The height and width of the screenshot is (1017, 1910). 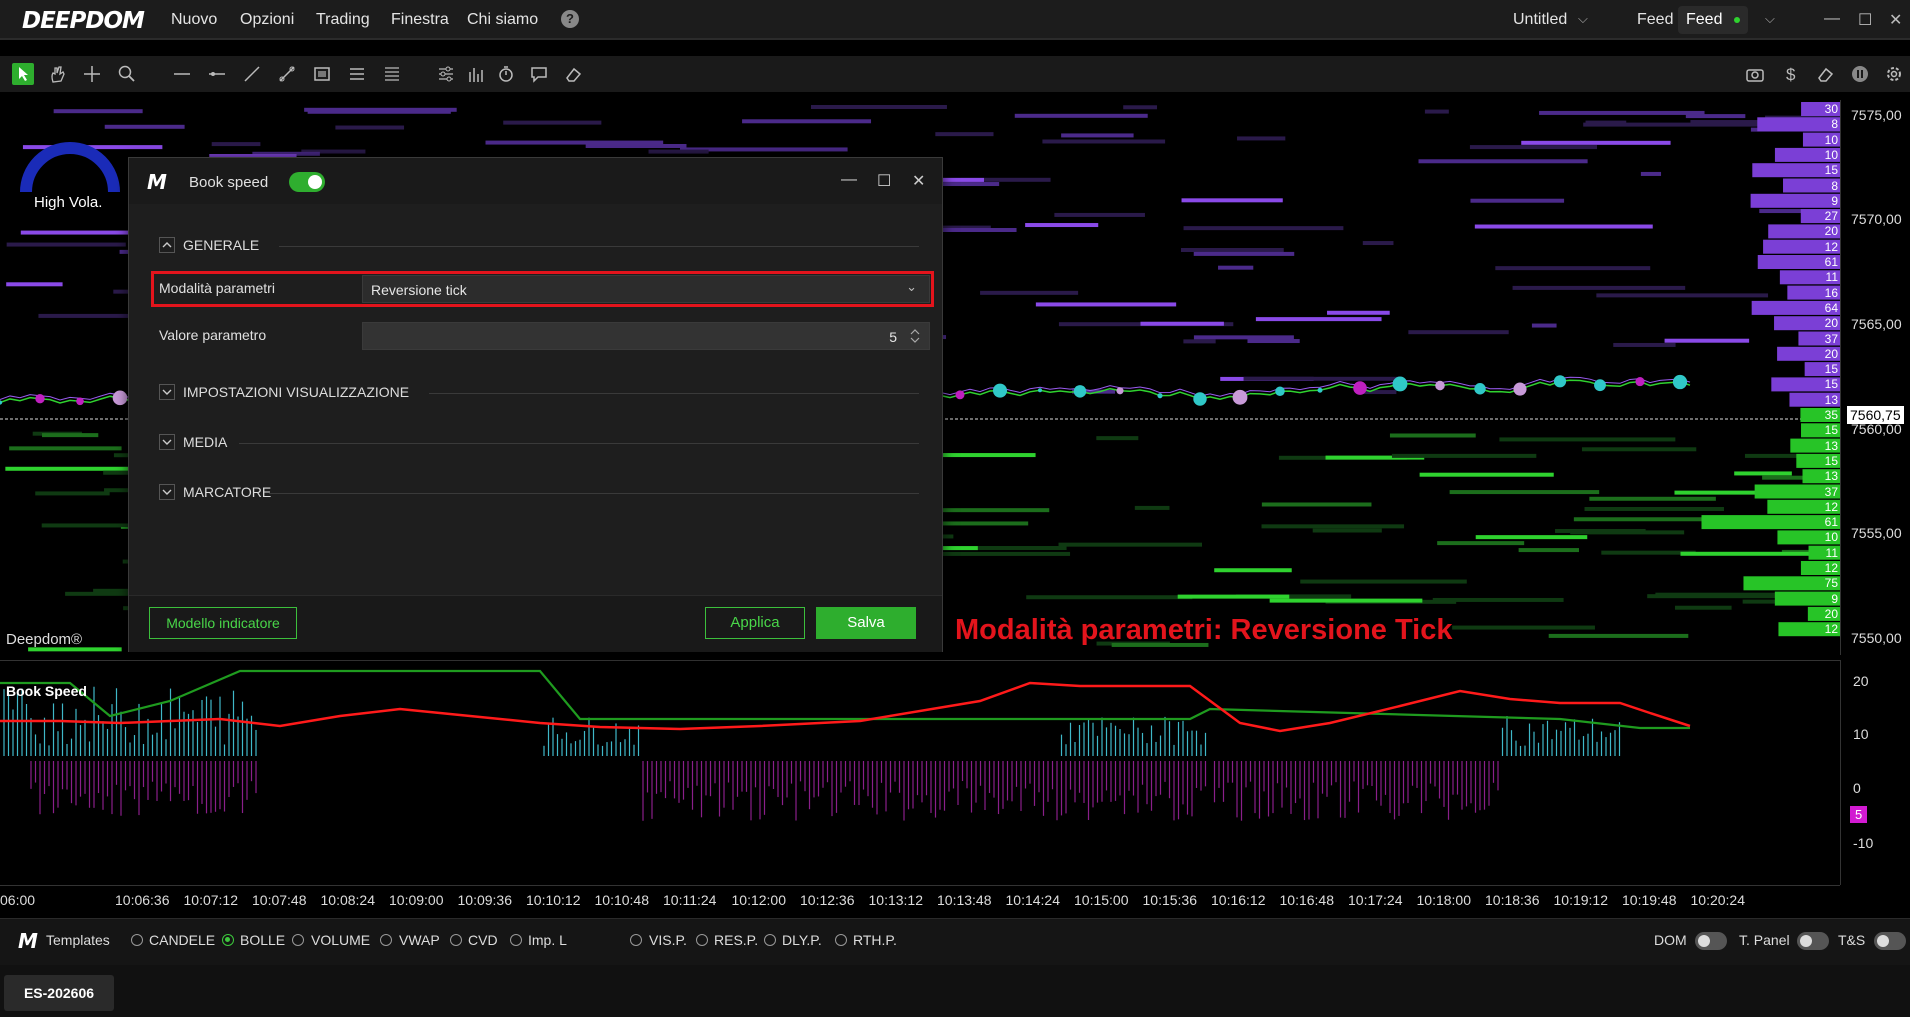 I want to click on section-media: MEDIA, so click(x=539, y=443).